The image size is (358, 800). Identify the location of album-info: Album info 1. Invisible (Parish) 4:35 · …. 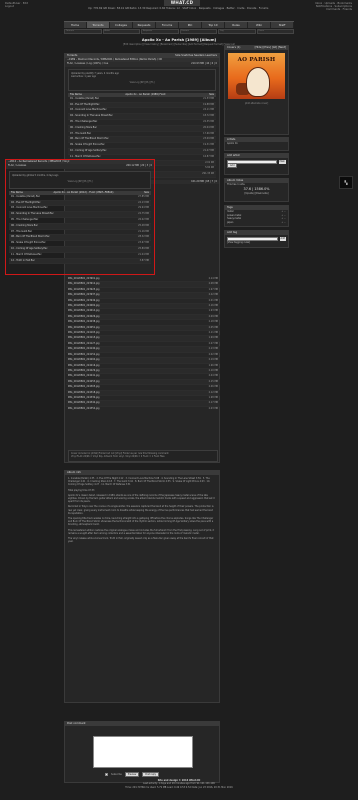
(142, 586).